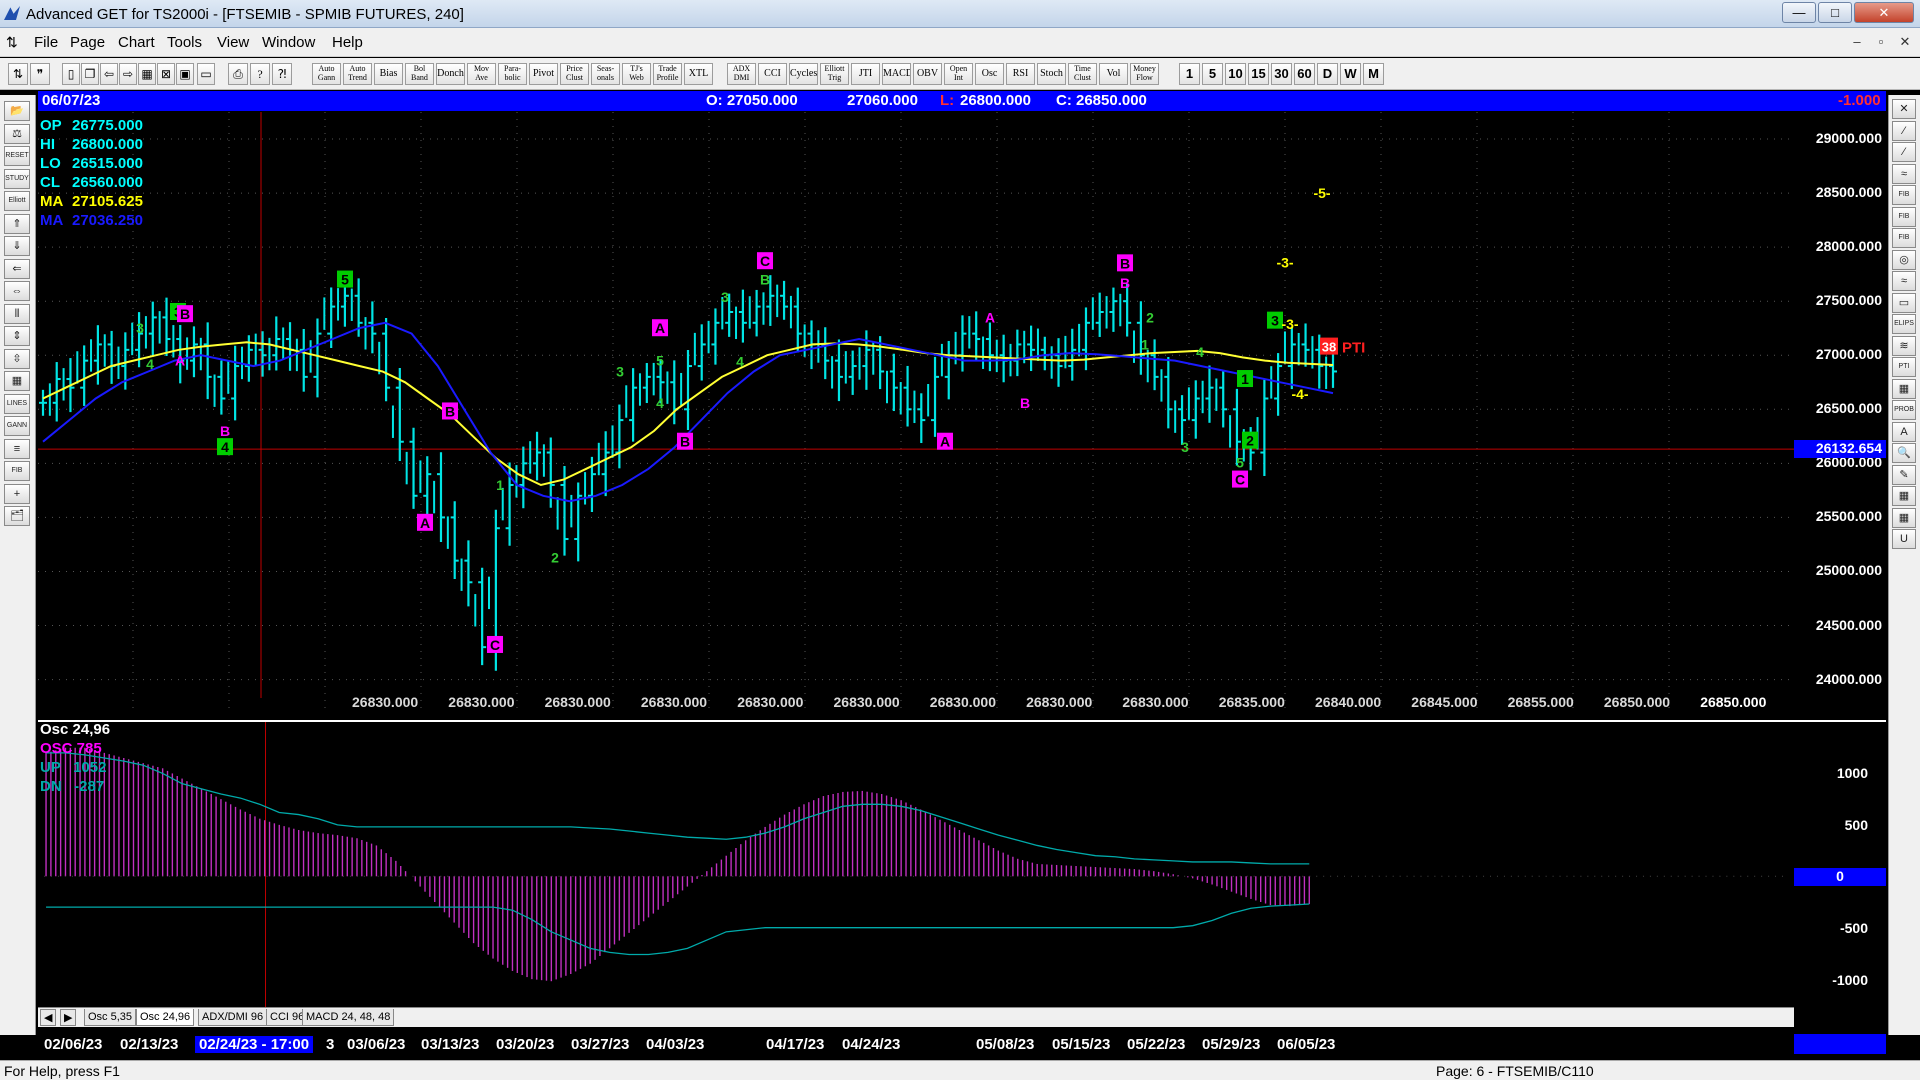 The height and width of the screenshot is (1080, 1920). What do you see at coordinates (357, 74) in the screenshot?
I see `study-button-1: Auto Trend` at bounding box center [357, 74].